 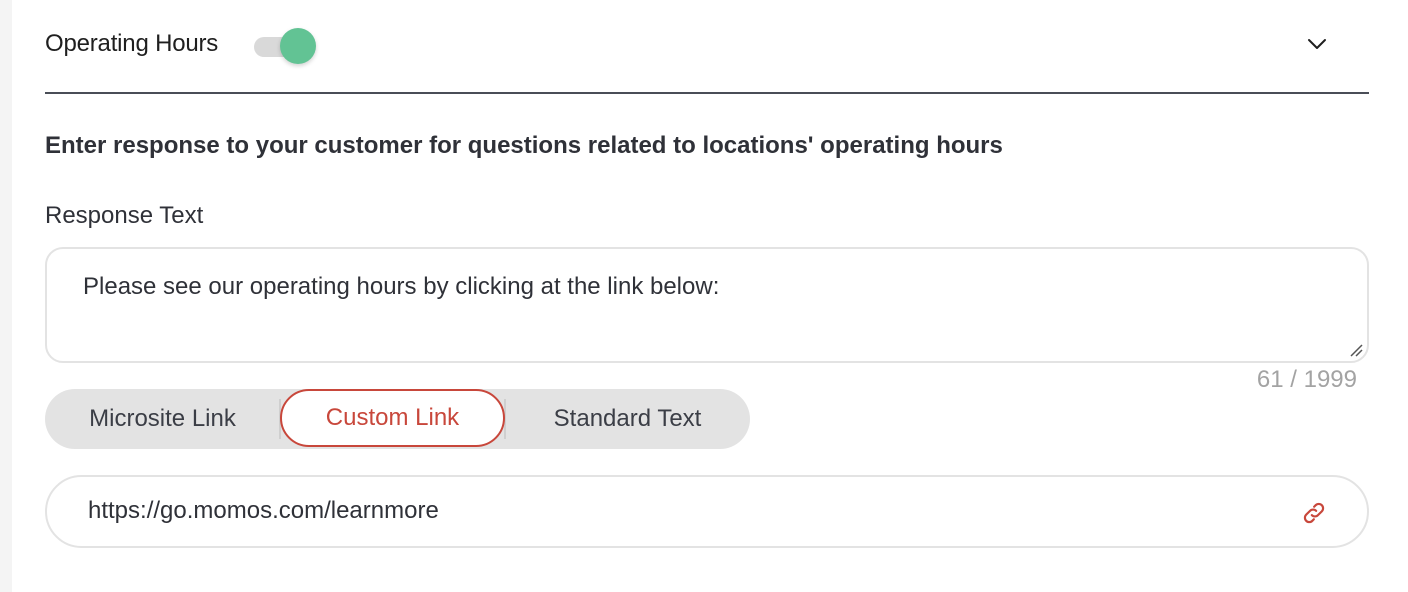 What do you see at coordinates (298, 46) in the screenshot?
I see `toggle-knob` at bounding box center [298, 46].